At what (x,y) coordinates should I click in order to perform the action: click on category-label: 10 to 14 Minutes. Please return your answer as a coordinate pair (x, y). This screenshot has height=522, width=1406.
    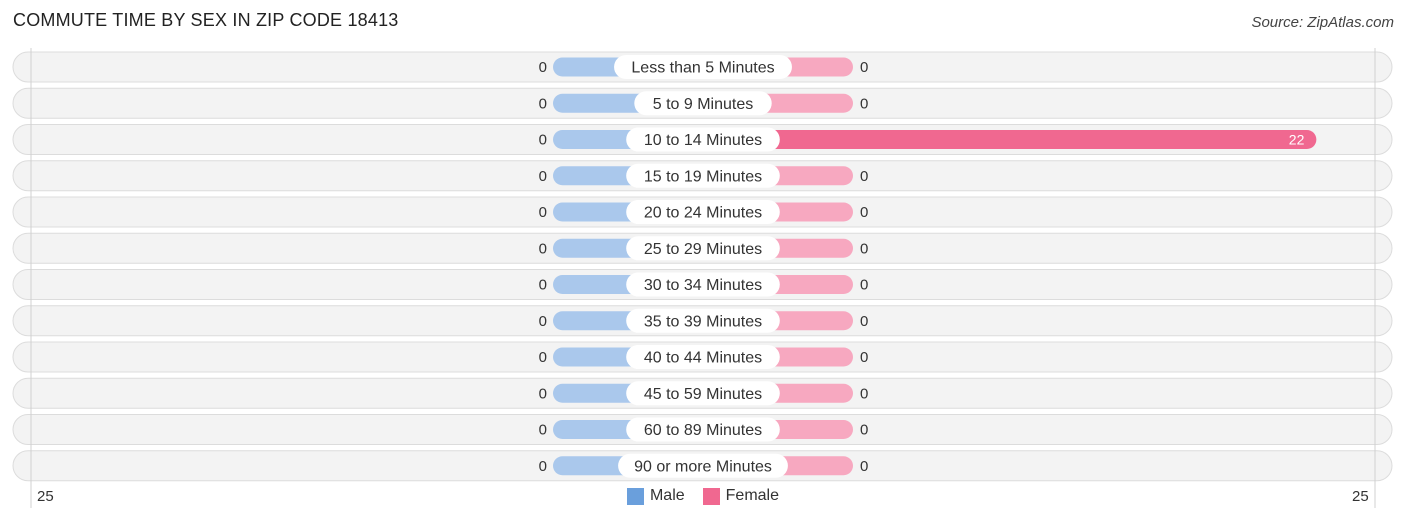
    Looking at the image, I should click on (703, 140).